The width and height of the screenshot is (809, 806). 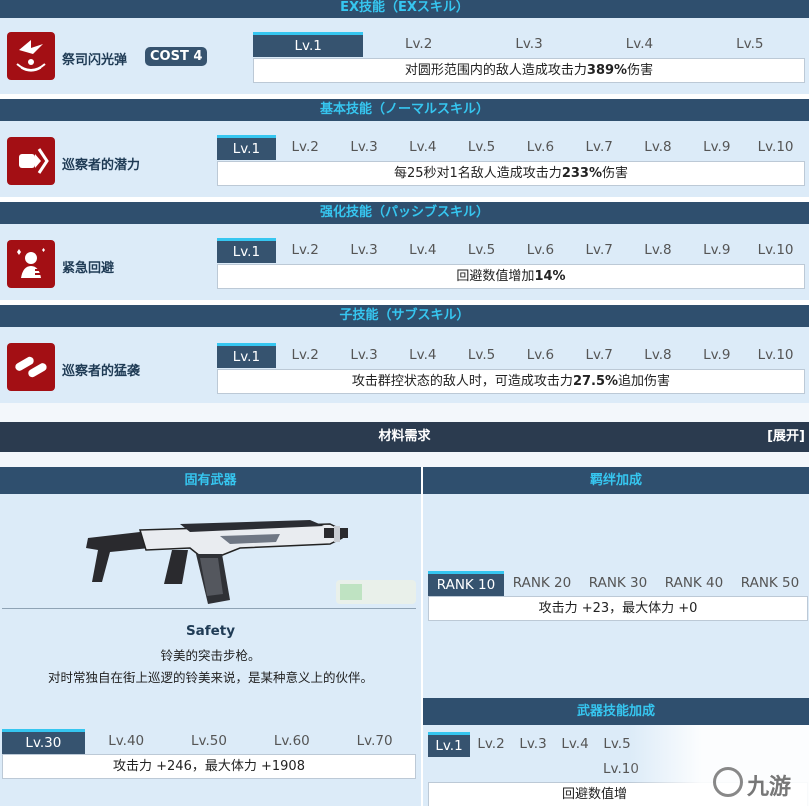 I want to click on cost-badge: COST 4, so click(x=176, y=56).